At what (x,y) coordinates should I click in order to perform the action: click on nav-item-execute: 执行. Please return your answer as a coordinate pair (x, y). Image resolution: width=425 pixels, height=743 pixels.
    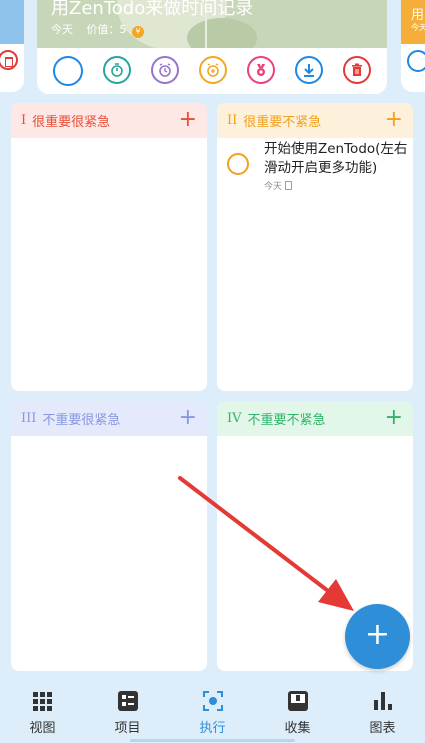
    Looking at the image, I should click on (212, 713).